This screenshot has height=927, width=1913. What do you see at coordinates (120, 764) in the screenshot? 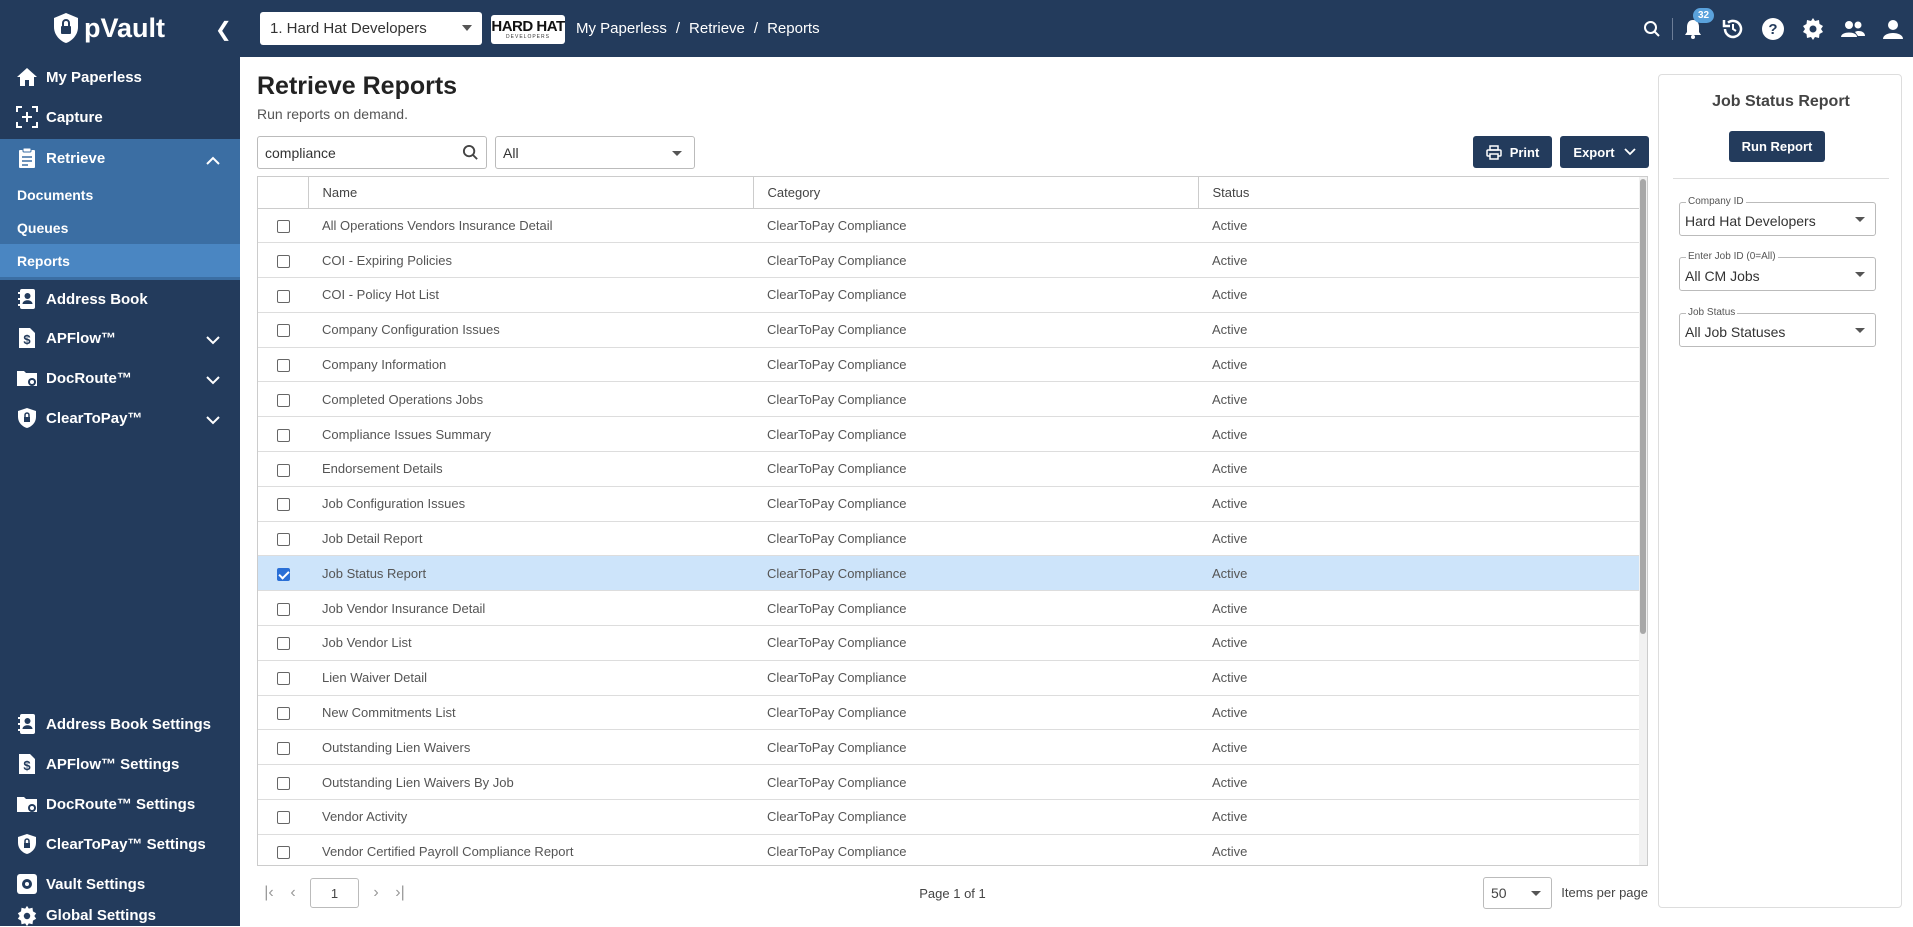
I see `sidebar-item-apflow-settings: $ APFlow™ Settings` at bounding box center [120, 764].